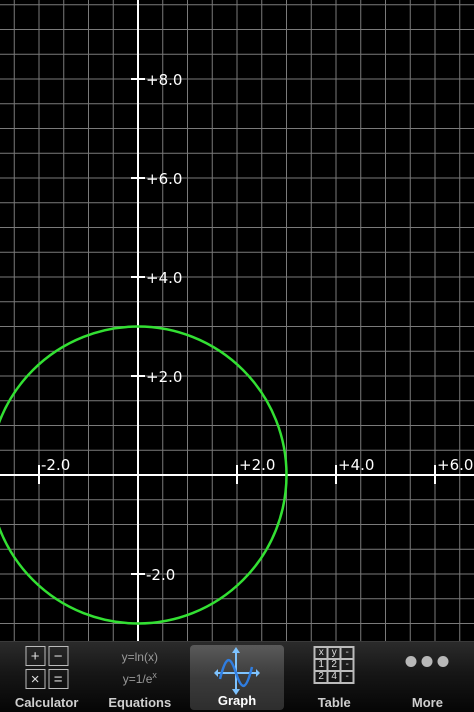 This screenshot has width=474, height=712. I want to click on tab-graph: Graph, so click(237, 677).